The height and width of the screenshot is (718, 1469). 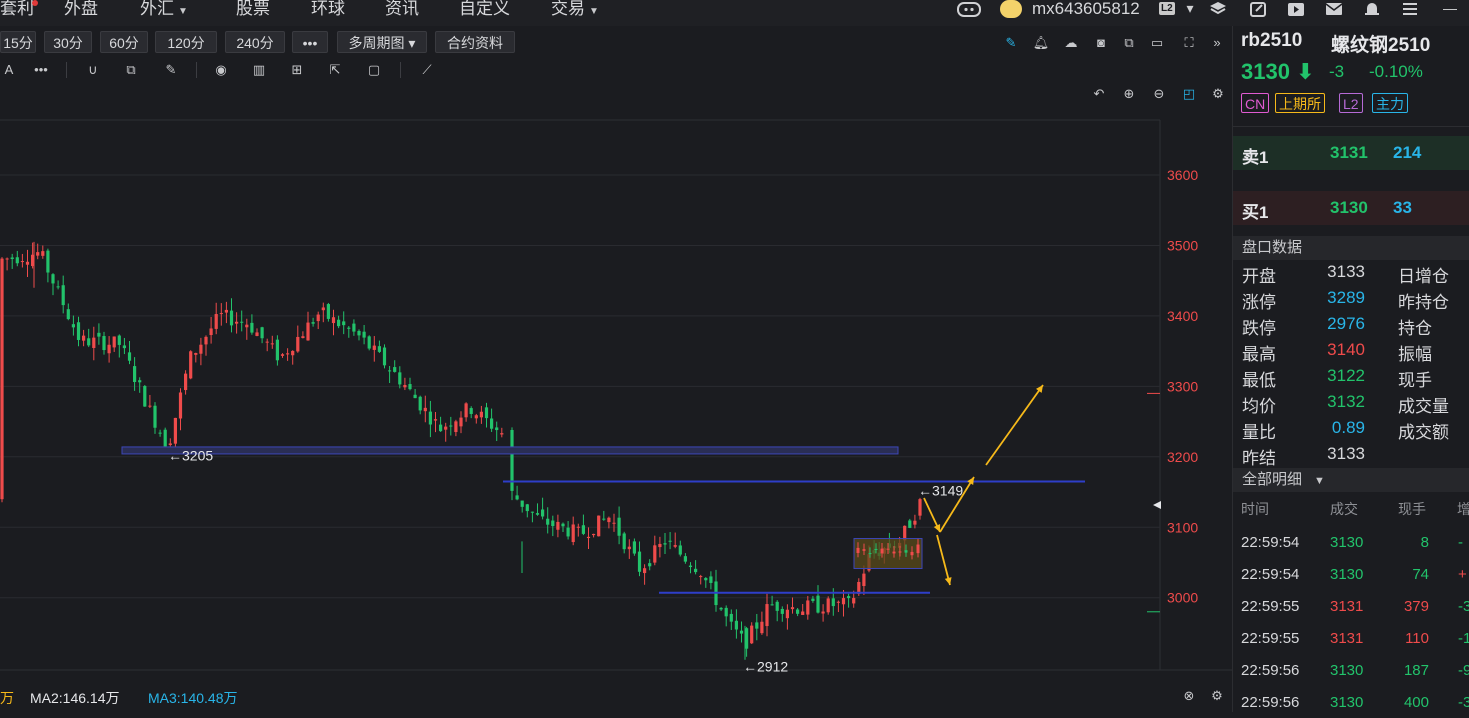 I want to click on y-tick-label: 3300, so click(x=1182, y=386).